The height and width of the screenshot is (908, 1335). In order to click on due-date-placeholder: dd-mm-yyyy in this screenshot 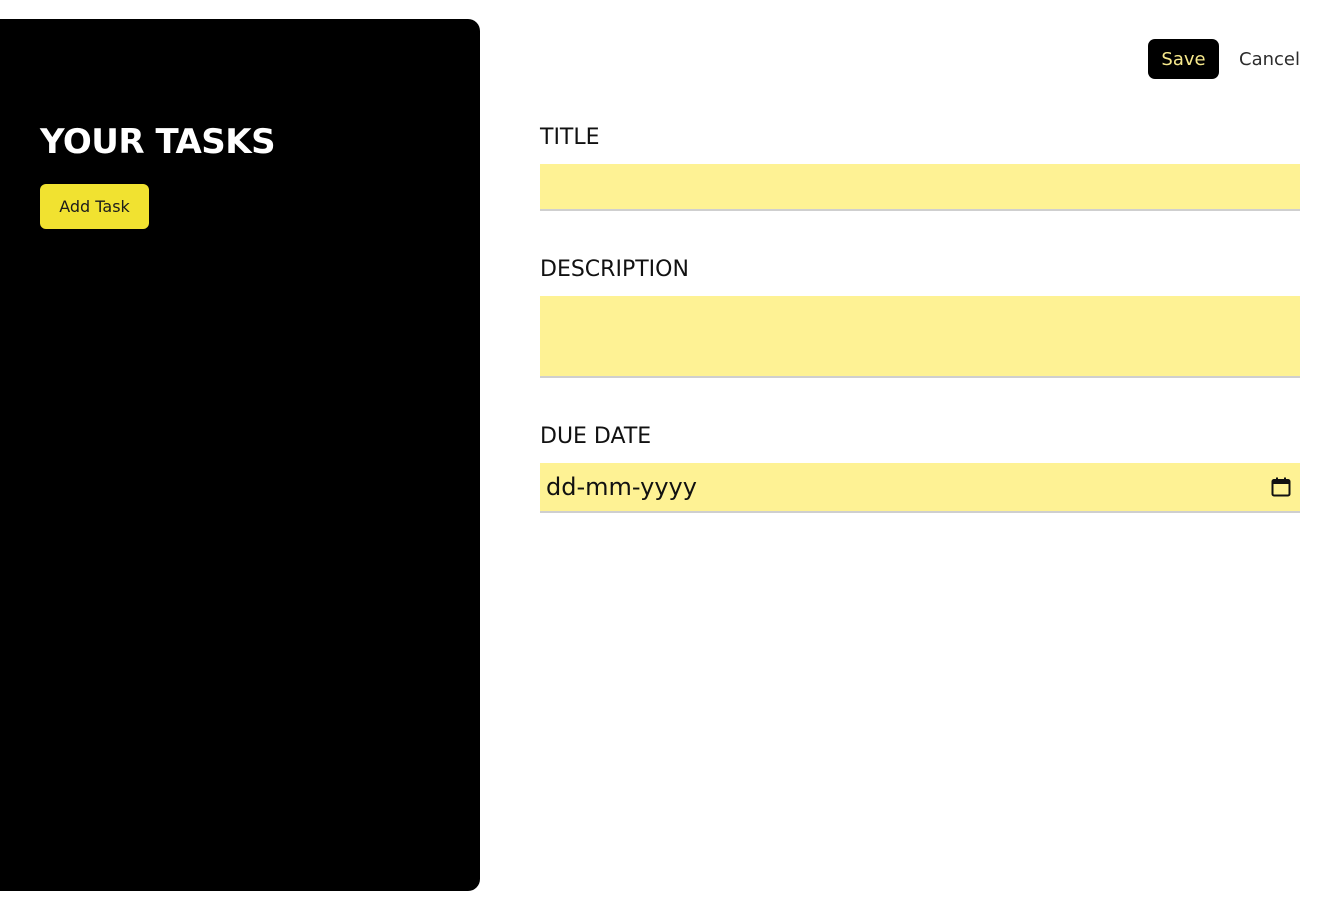, I will do `click(621, 487)`.